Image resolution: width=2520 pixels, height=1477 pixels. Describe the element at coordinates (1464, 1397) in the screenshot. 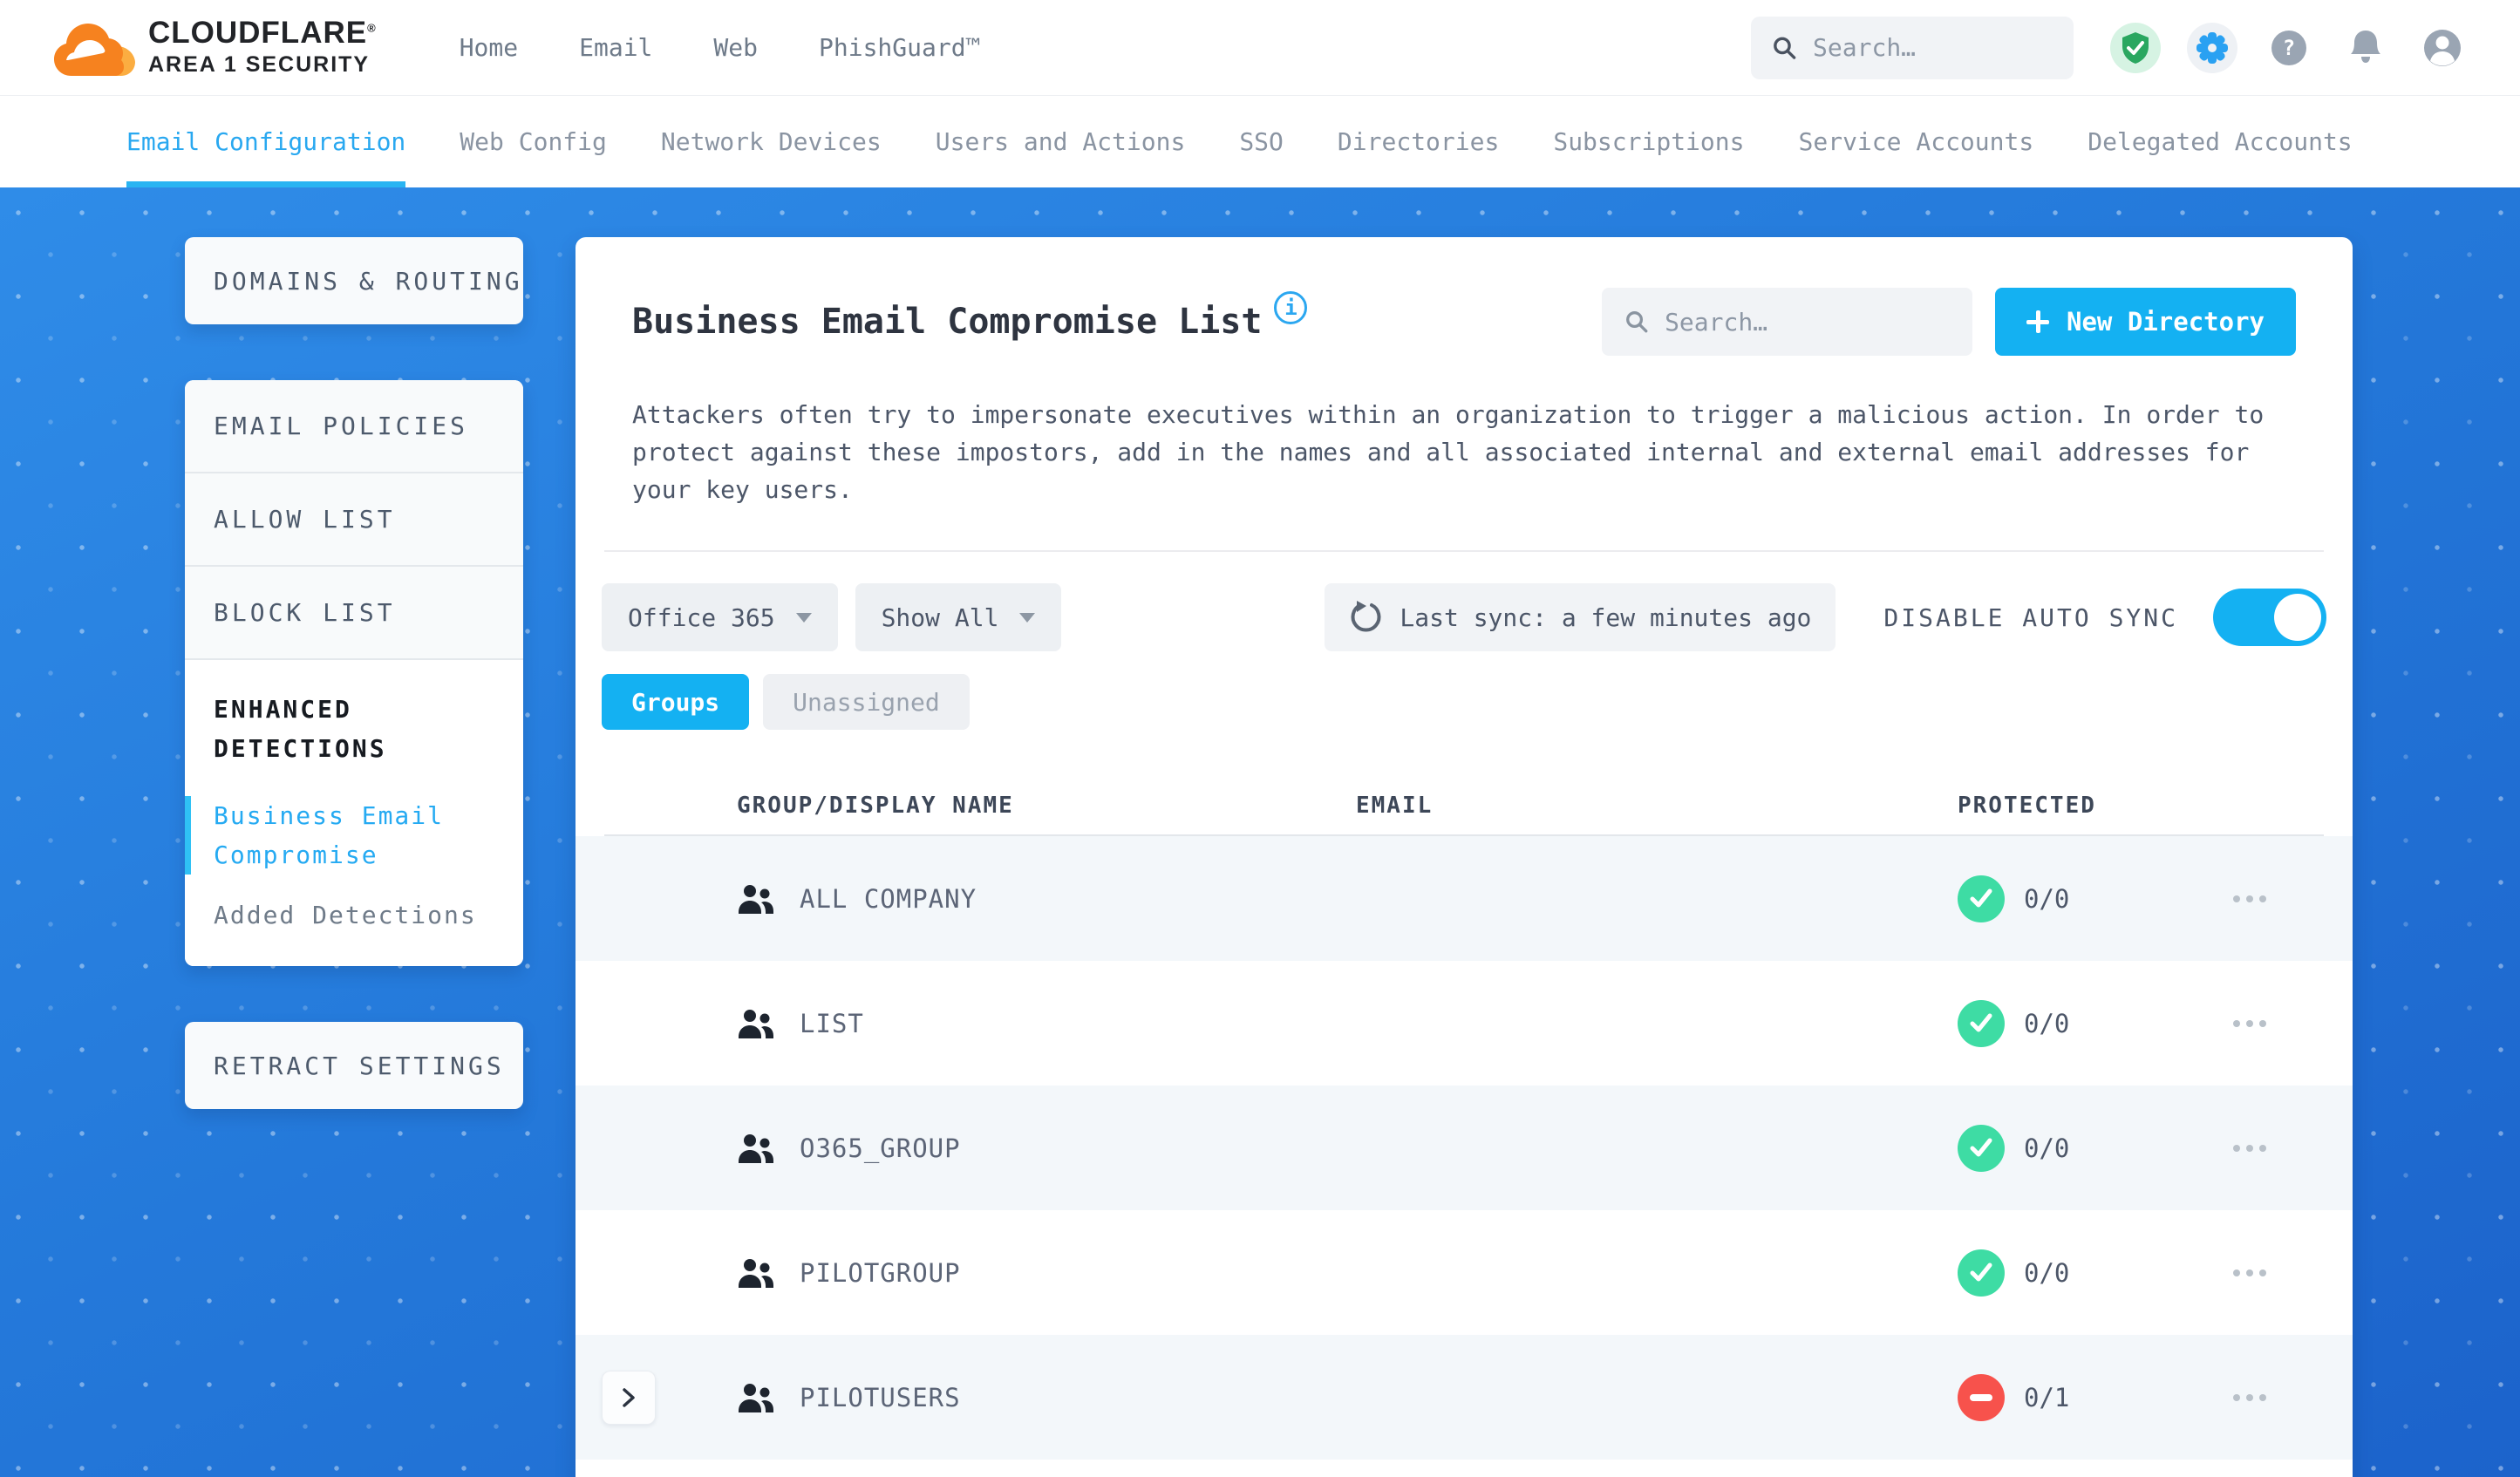

I see `table-row: PILOTUSERS 0/1` at that location.